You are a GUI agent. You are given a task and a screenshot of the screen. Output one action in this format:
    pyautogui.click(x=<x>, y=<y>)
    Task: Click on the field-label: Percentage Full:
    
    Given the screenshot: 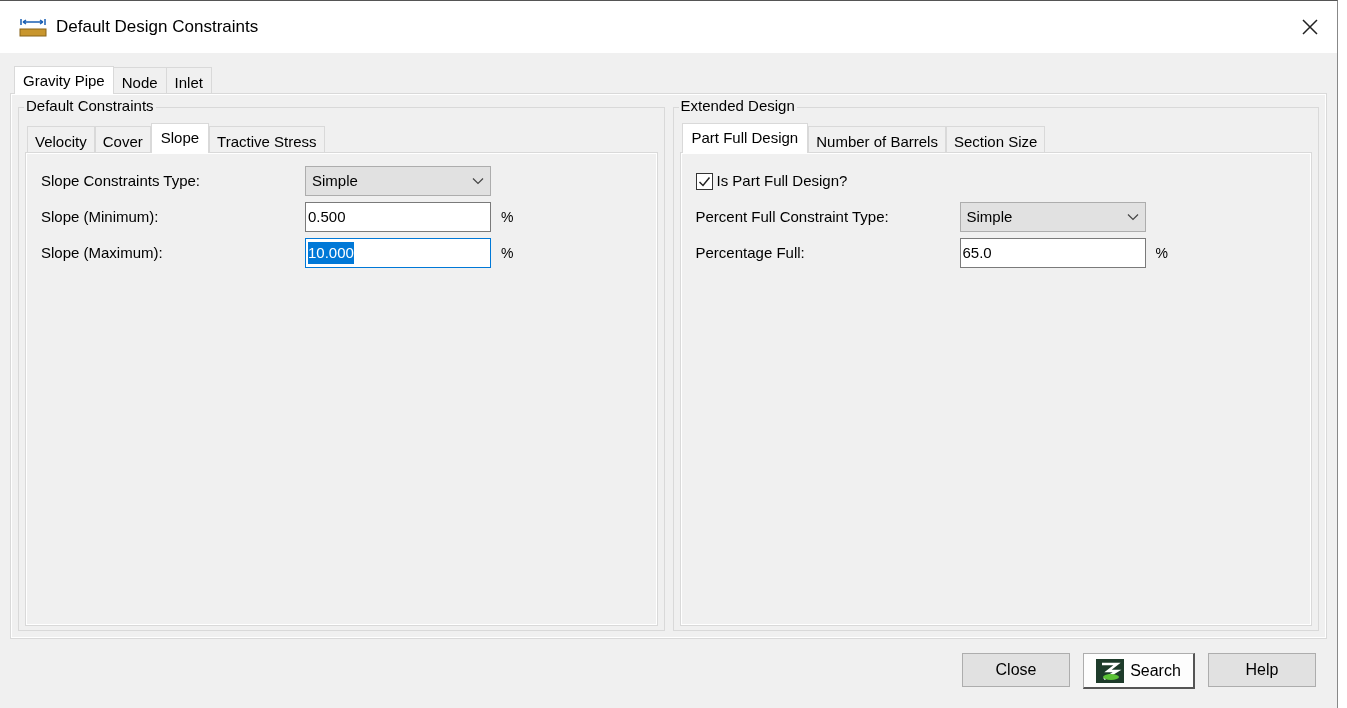 What is the action you would take?
    pyautogui.click(x=750, y=252)
    